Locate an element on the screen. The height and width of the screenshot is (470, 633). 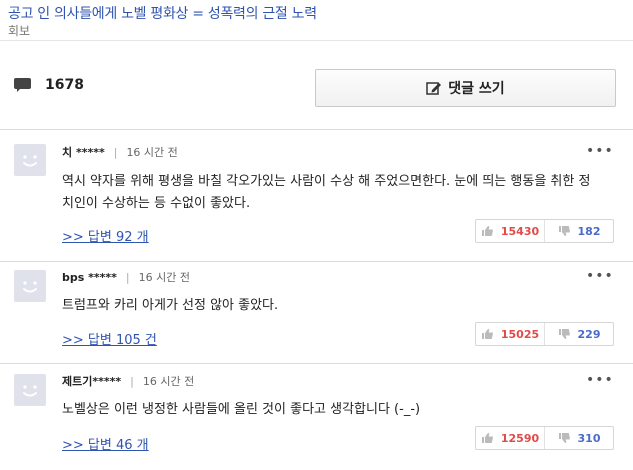
comment-nickname: 치 ***** is located at coordinates (83, 152).